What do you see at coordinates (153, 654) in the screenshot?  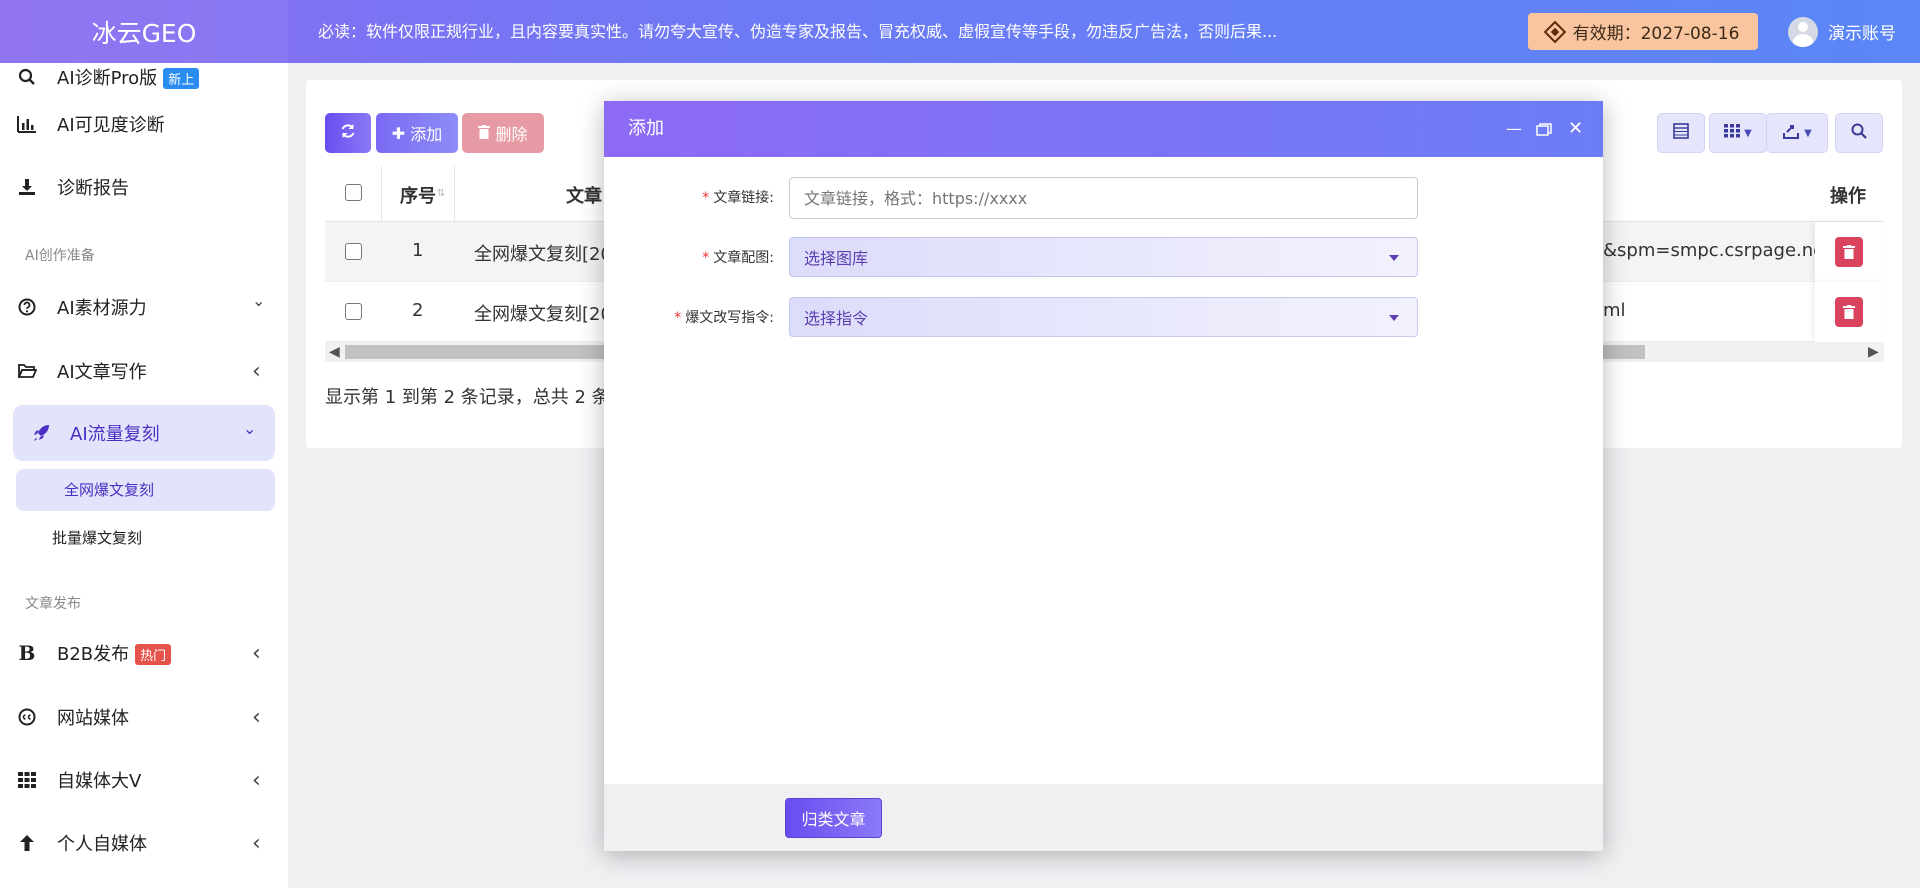 I see `hot-badge: 热门` at bounding box center [153, 654].